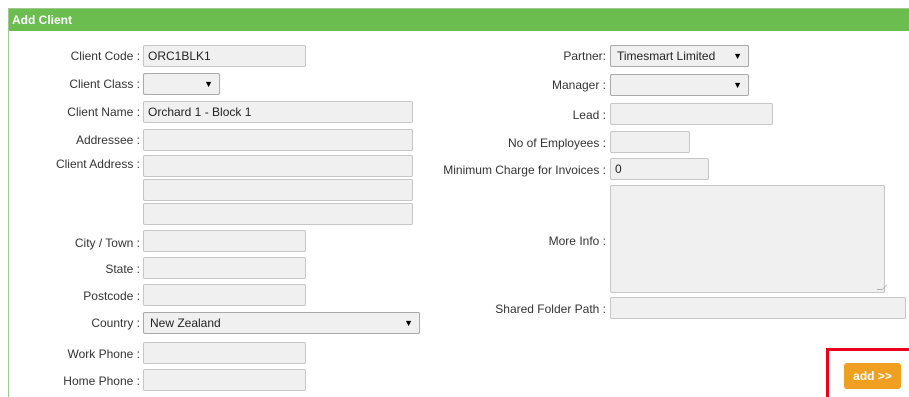 The image size is (909, 397). I want to click on postcode-label: Postcode :, so click(111, 296).